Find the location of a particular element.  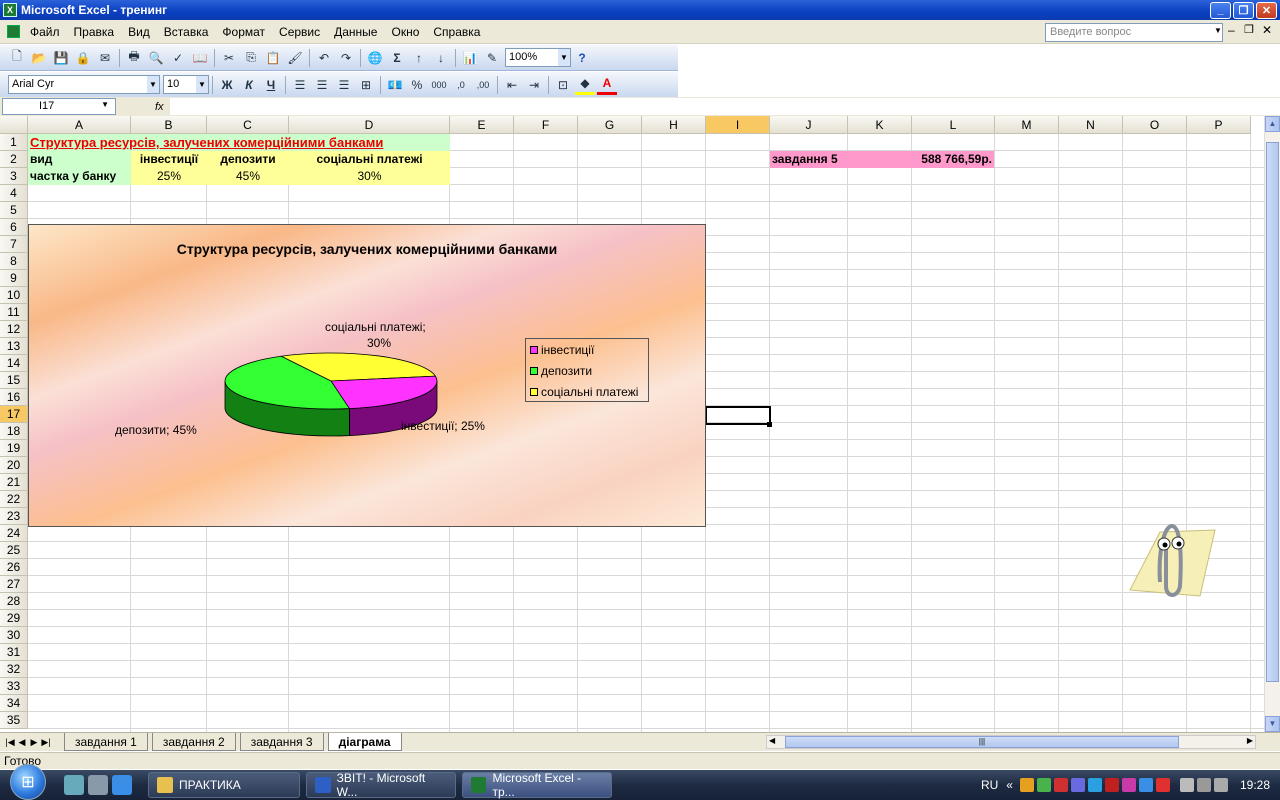

chevron-down-icon: ▼ is located at coordinates (202, 84).